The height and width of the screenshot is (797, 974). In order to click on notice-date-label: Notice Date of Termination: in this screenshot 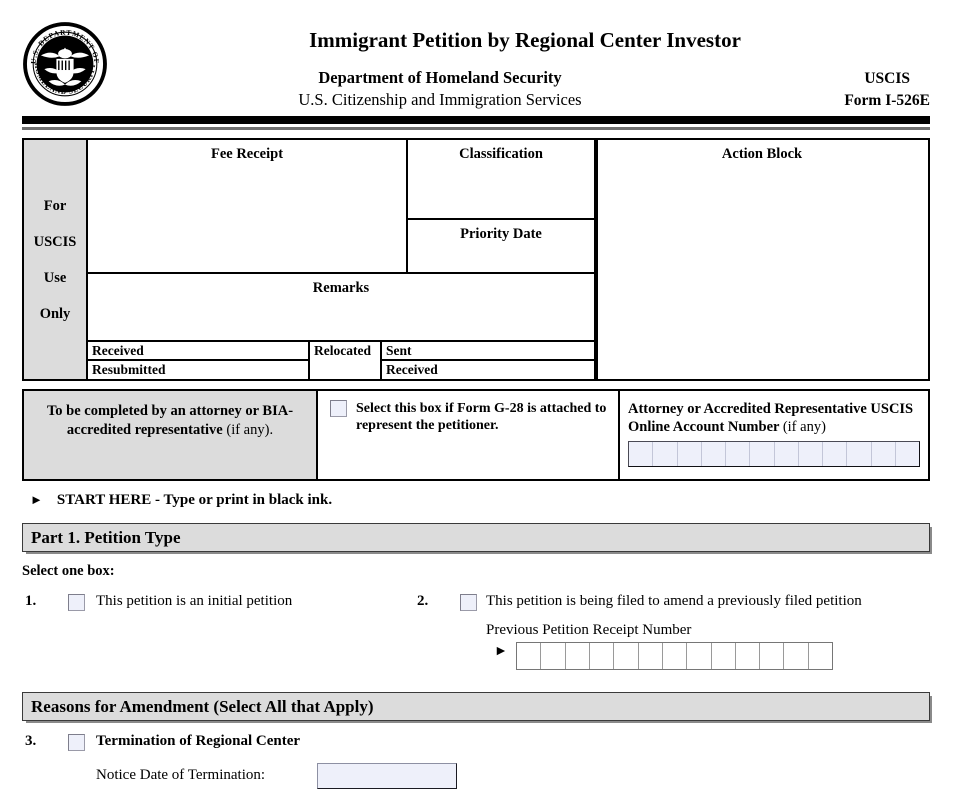, I will do `click(181, 775)`.